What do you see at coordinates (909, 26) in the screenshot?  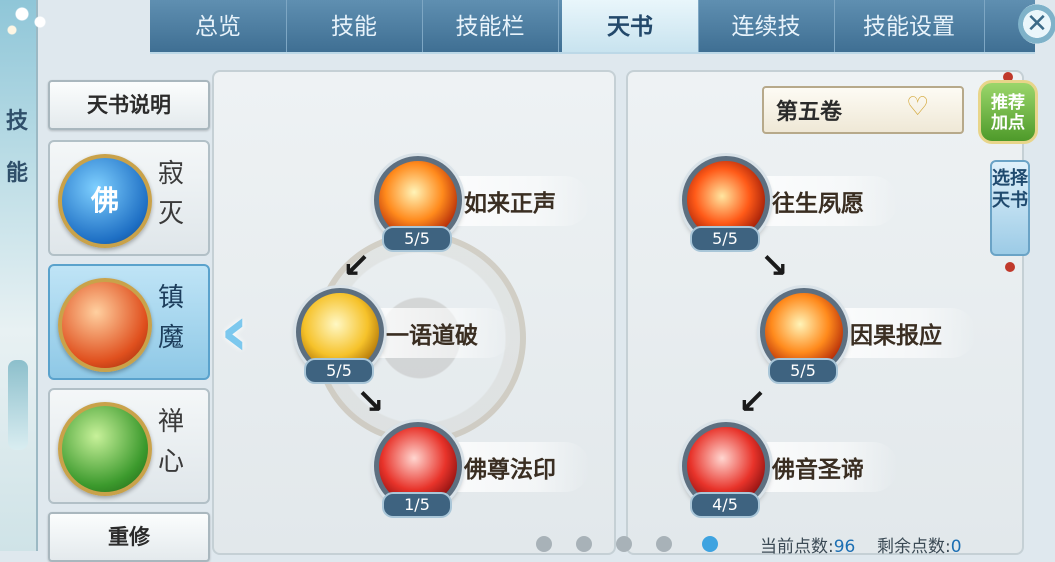 I see `tab-skill-settings: 技能设置` at bounding box center [909, 26].